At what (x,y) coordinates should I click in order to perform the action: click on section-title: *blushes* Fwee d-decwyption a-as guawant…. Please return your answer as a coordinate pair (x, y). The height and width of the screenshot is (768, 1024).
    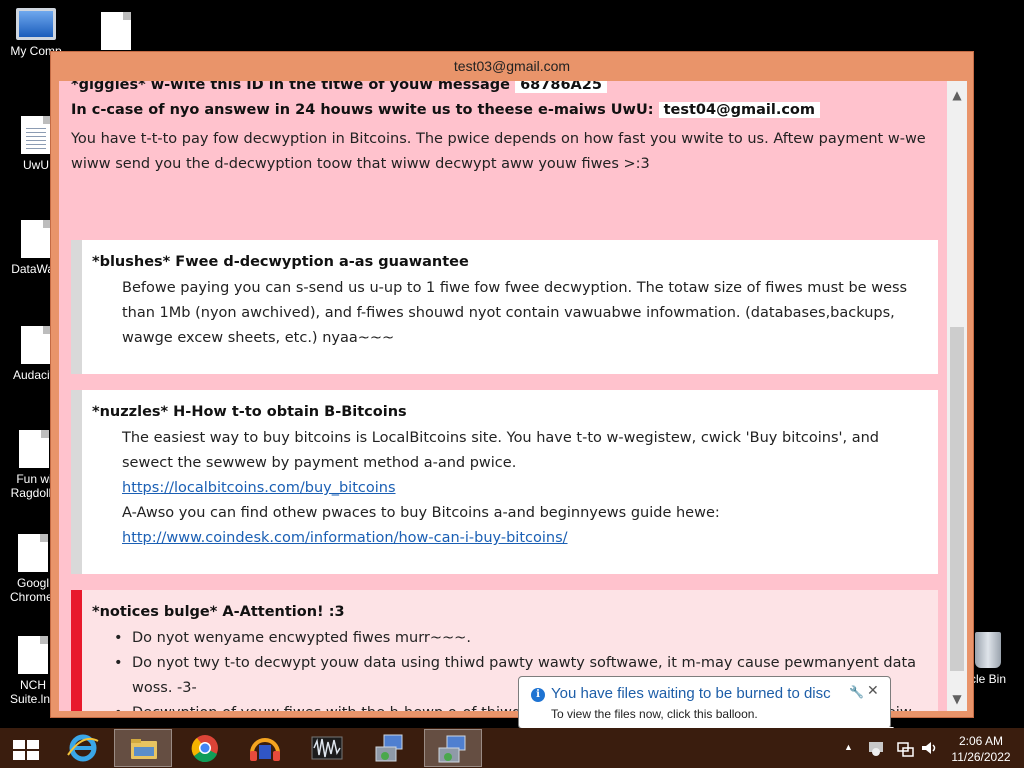
    Looking at the image, I should click on (280, 262).